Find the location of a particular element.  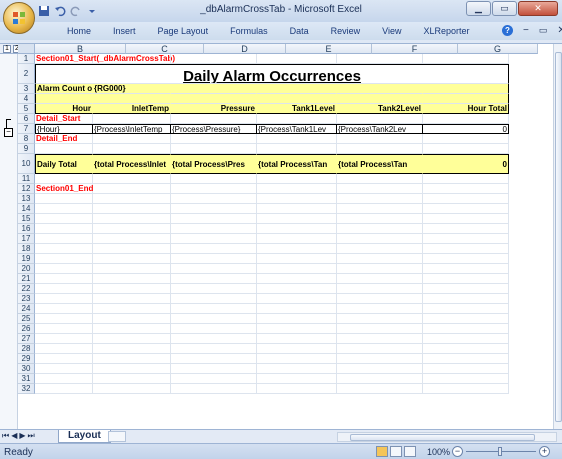

cell: Detail_Start is located at coordinates (64, 119).